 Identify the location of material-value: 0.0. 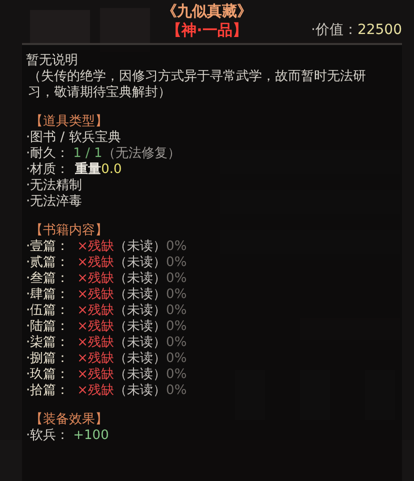
(111, 170).